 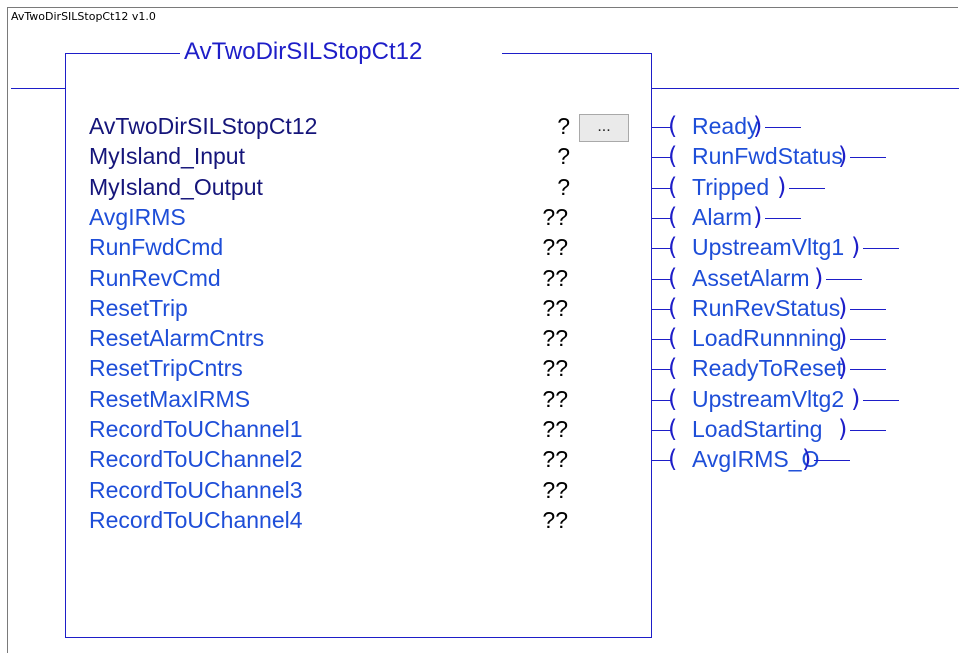 I want to click on param-name: ResetMaxIRMS, so click(x=169, y=399).